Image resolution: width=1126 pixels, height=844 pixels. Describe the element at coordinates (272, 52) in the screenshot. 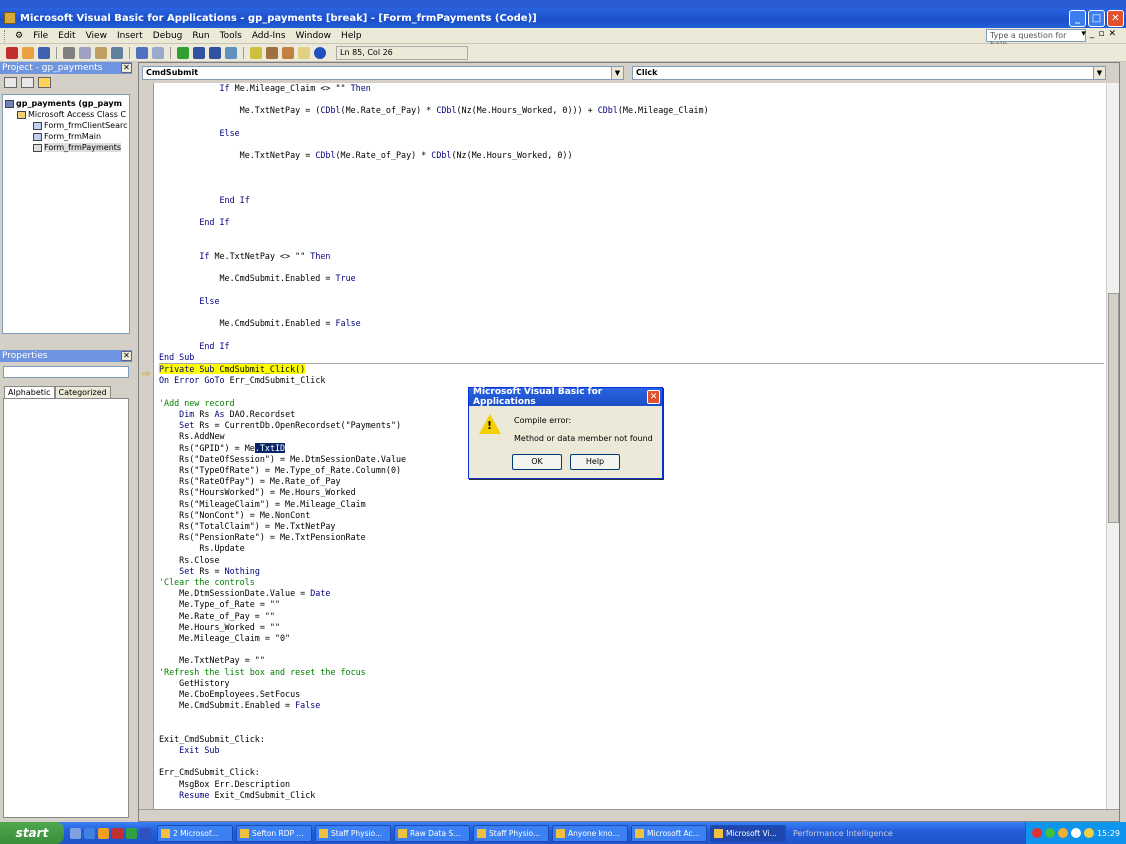

I see `properties-window-icon` at that location.